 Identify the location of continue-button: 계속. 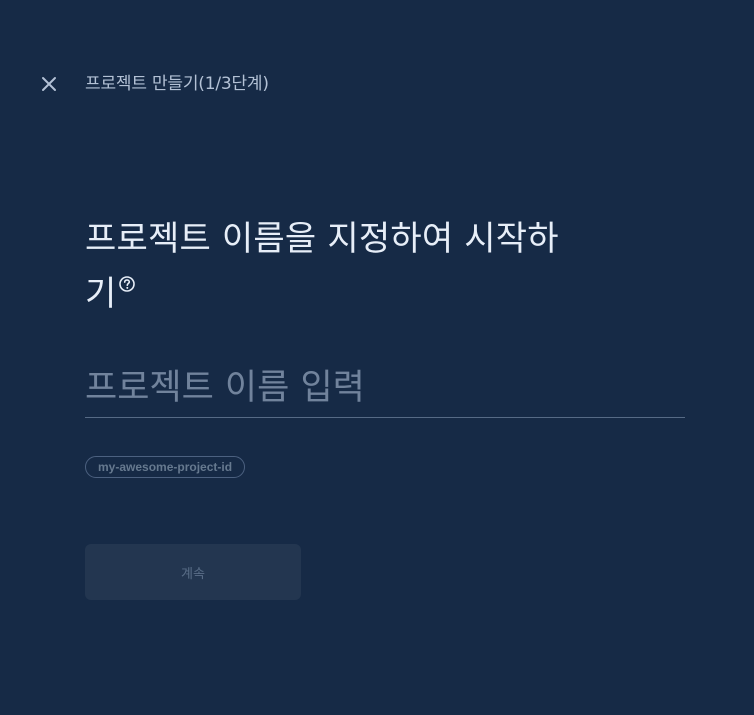
(193, 572).